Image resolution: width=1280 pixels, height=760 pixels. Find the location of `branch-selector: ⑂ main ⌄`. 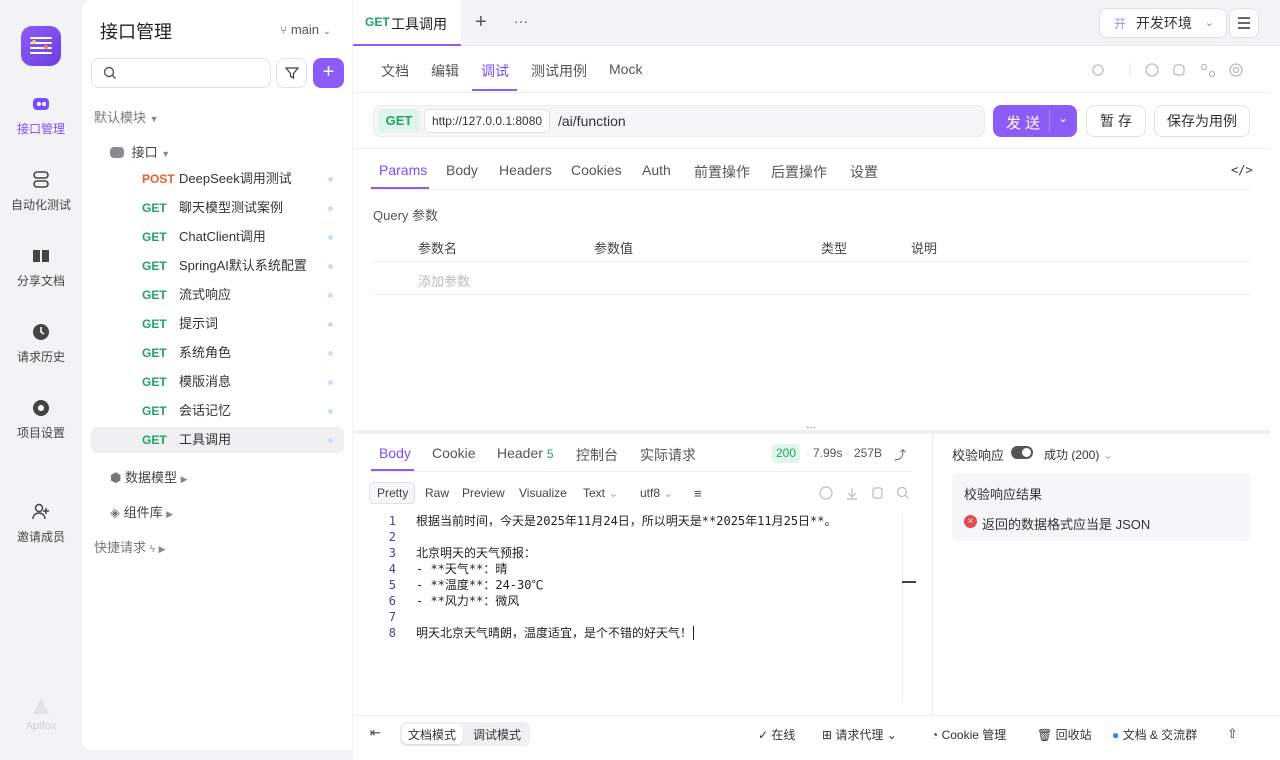

branch-selector: ⑂ main ⌄ is located at coordinates (305, 29).